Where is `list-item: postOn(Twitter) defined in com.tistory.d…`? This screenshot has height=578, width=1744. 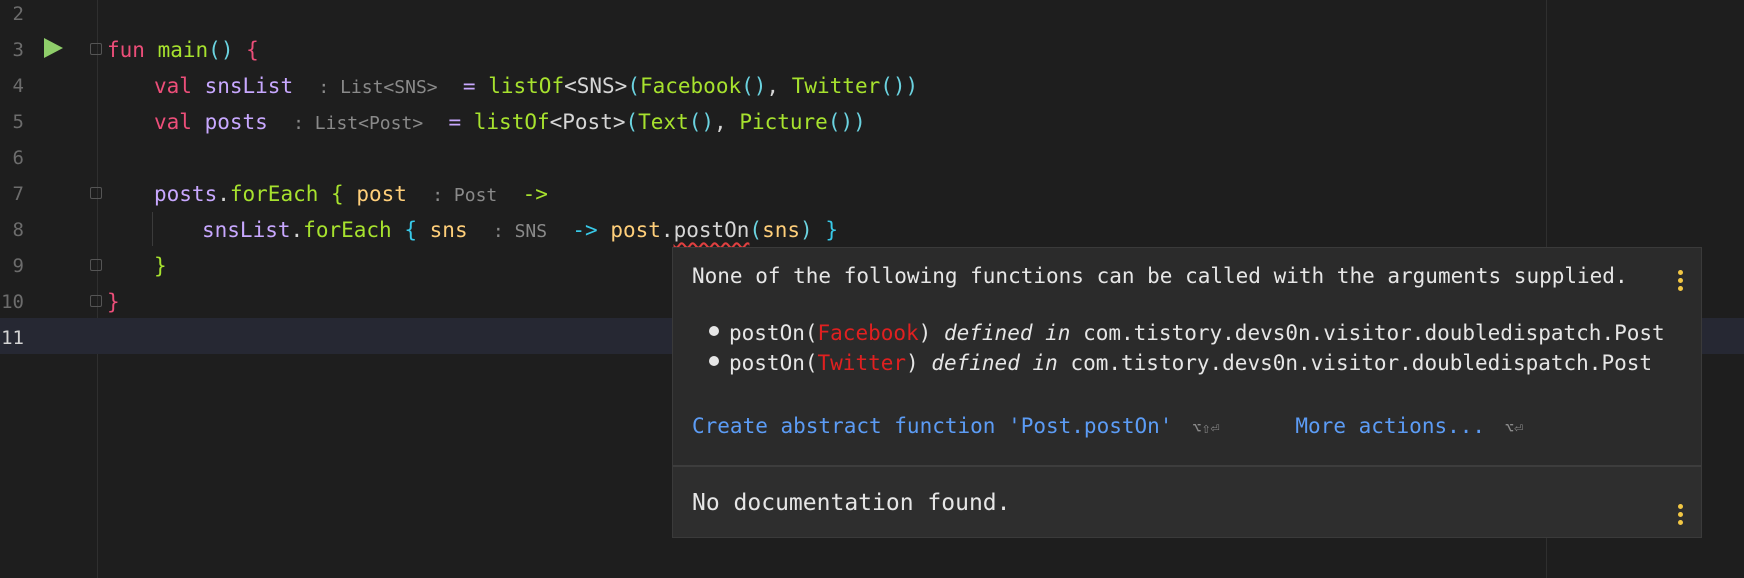 list-item: postOn(Twitter) defined in com.tistory.d… is located at coordinates (1187, 363).